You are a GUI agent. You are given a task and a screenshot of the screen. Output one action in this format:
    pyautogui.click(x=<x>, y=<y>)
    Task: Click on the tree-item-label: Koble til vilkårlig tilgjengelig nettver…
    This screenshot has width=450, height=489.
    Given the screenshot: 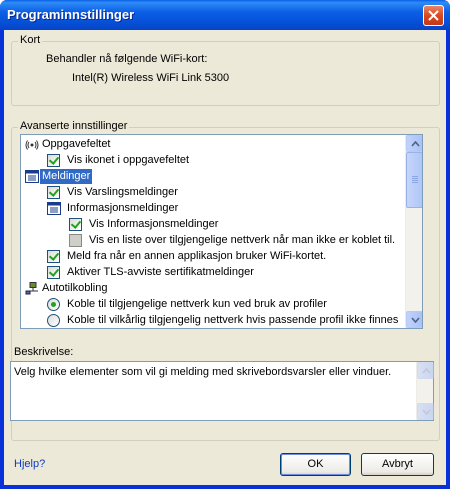 What is the action you would take?
    pyautogui.click(x=233, y=320)
    